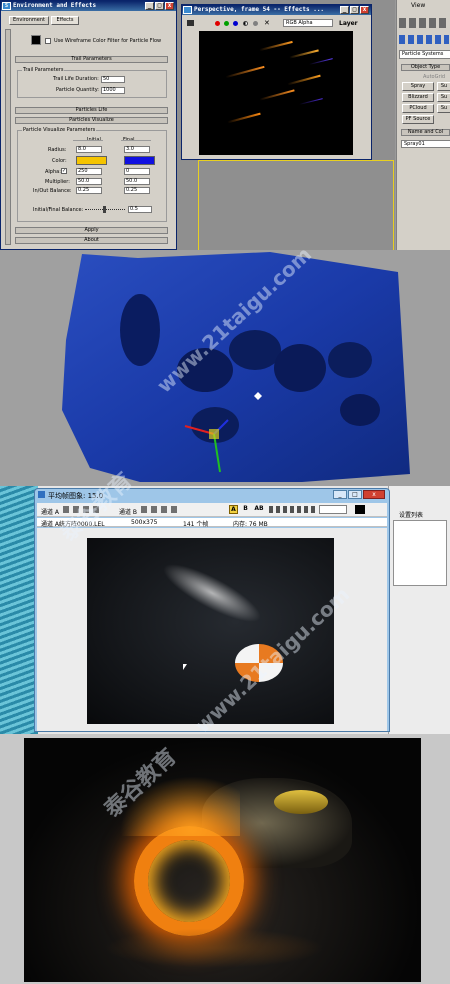  Describe the element at coordinates (29, 20) in the screenshot. I see `tab-environment: Environment` at that location.